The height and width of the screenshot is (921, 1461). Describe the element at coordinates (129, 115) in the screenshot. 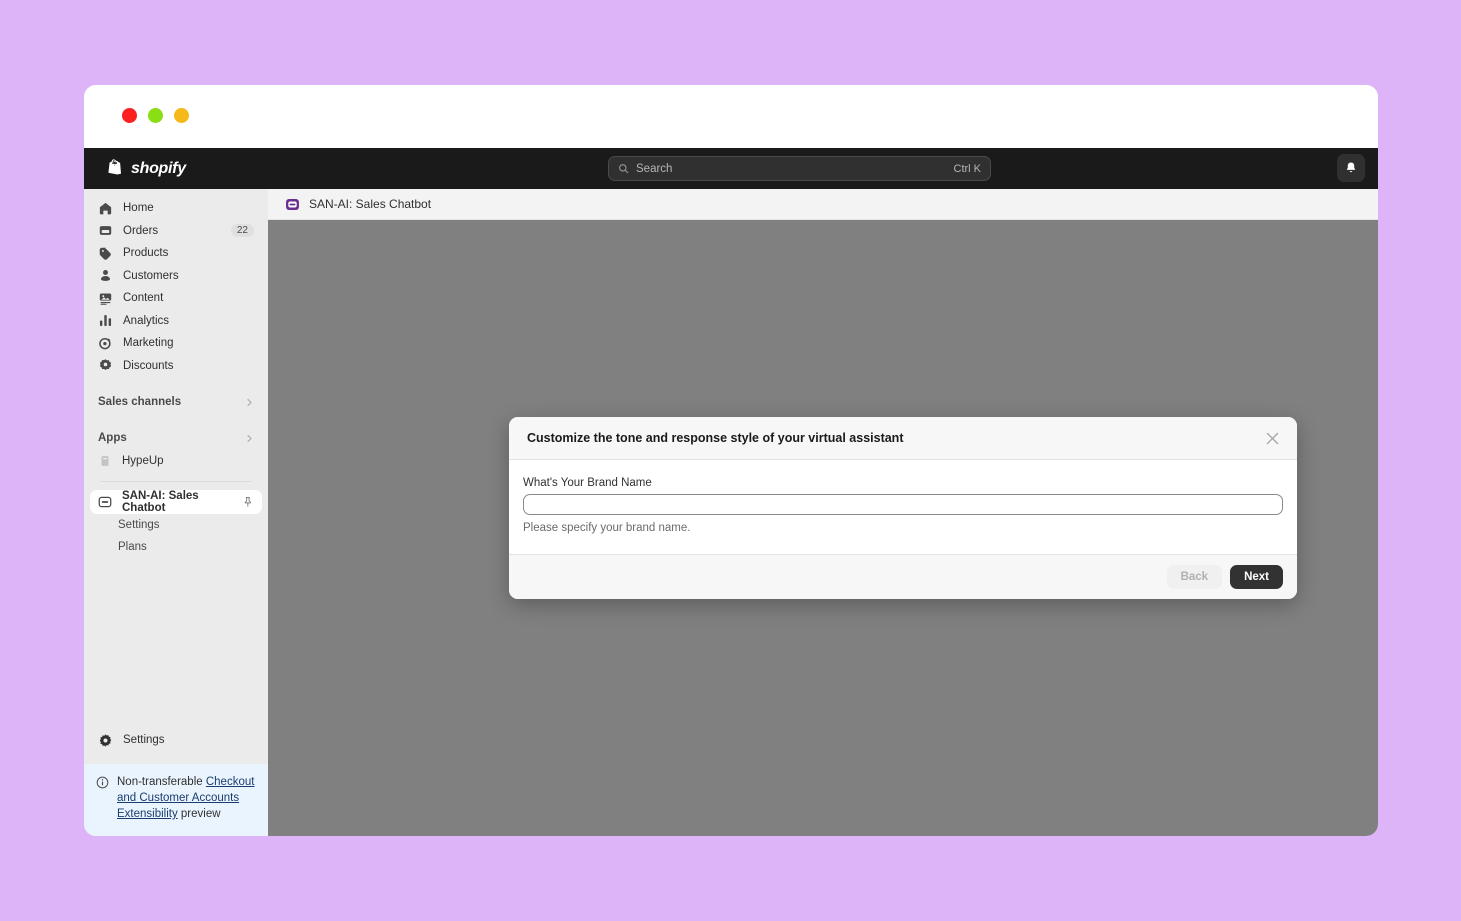

I see `window-close-button` at that location.